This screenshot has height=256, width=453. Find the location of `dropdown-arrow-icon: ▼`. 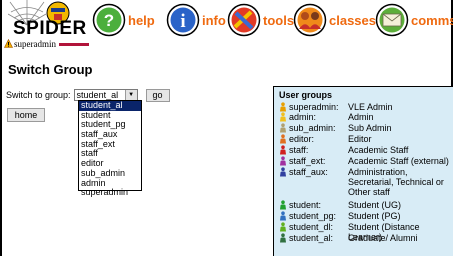

dropdown-arrow-icon: ▼ is located at coordinates (130, 95).